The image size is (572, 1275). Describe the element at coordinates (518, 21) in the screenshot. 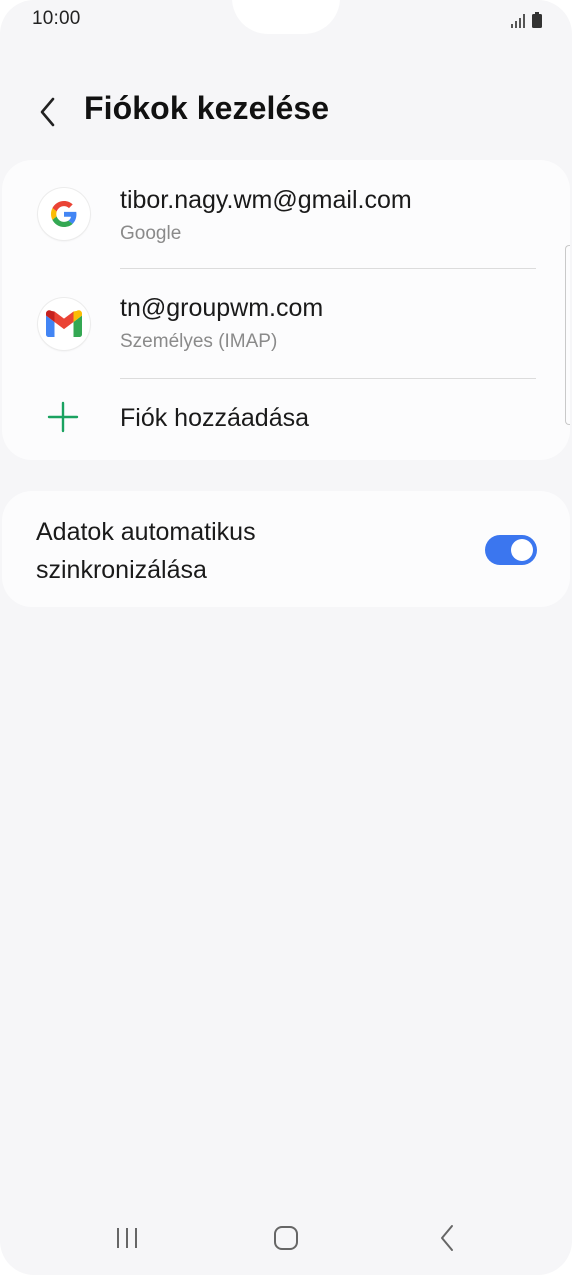

I see `signal-icon` at that location.